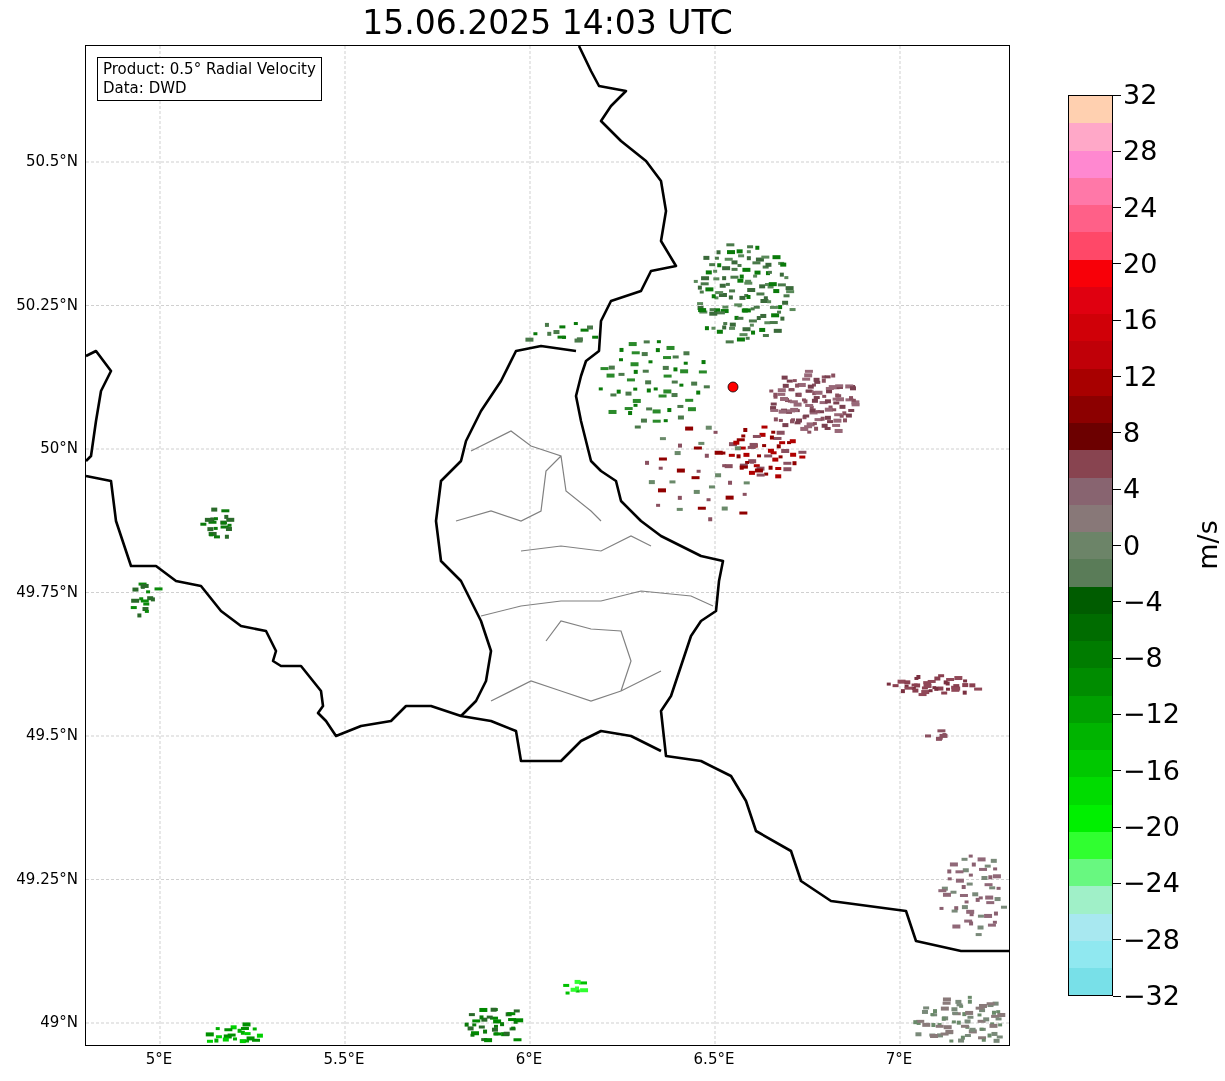 This screenshot has height=1081, width=1225. Describe the element at coordinates (1143, 601) in the screenshot. I see `colorbar-tick-label: −4` at that location.